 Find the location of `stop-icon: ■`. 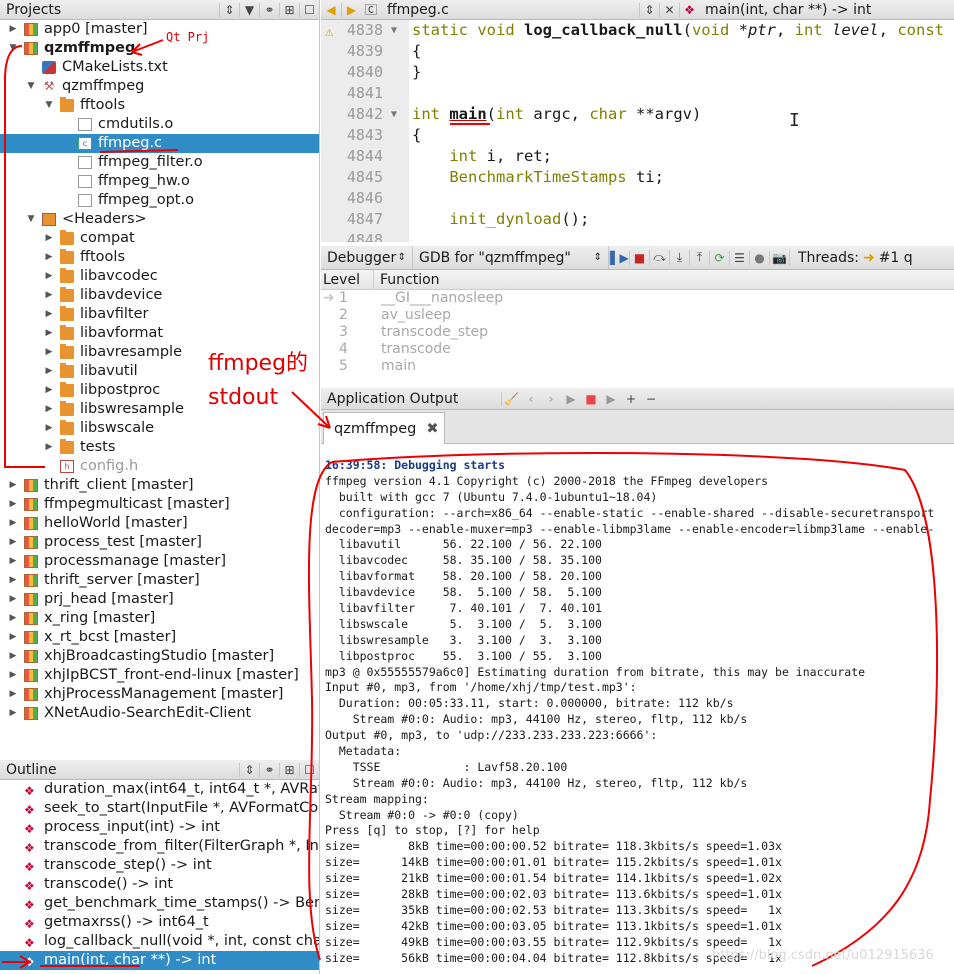

stop-icon: ■ is located at coordinates (639, 257).